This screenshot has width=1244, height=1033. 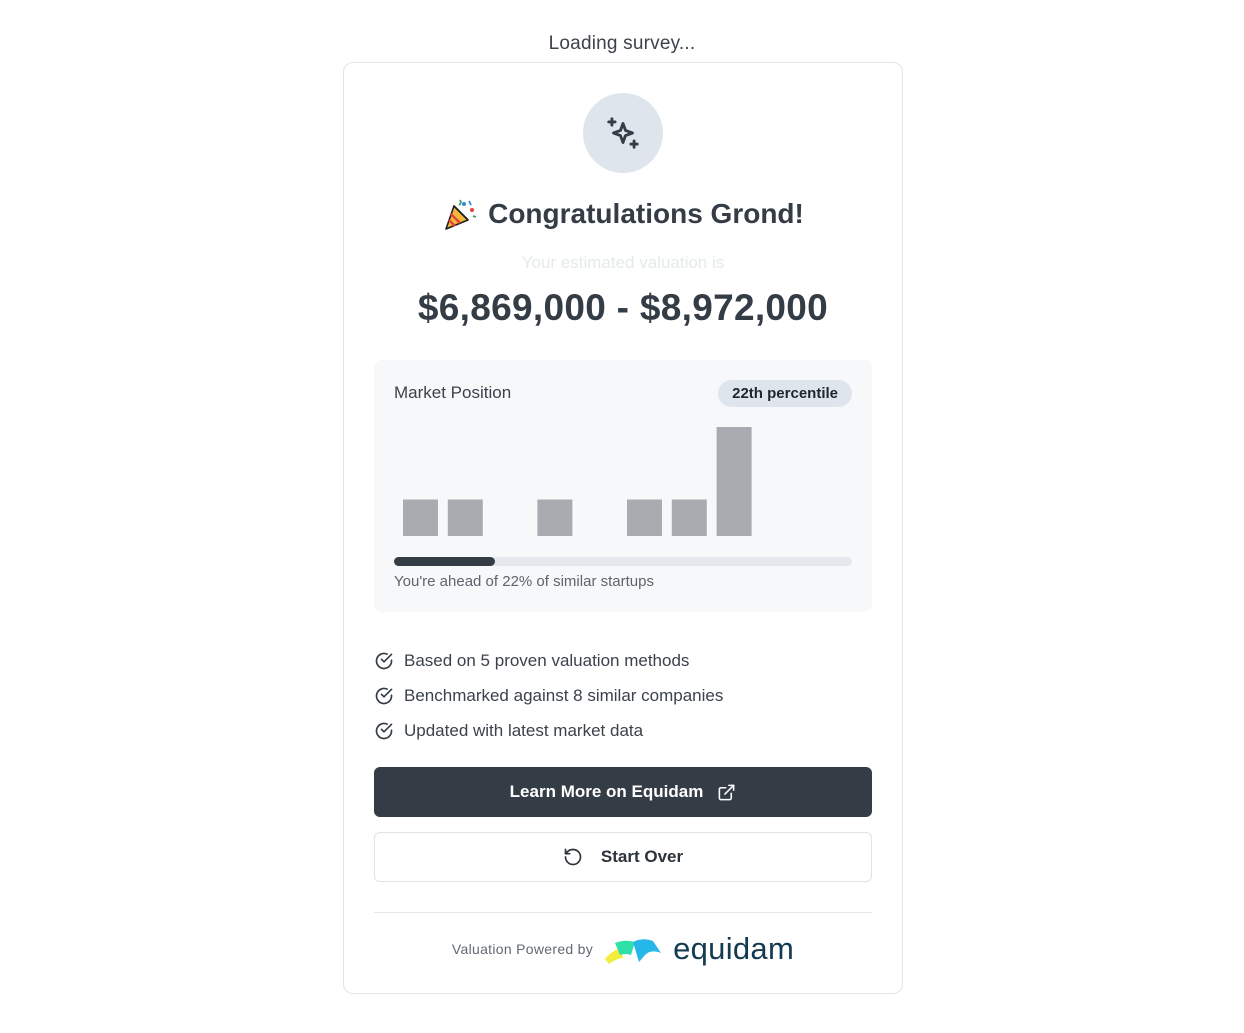 I want to click on percentile-progress-track, so click(x=623, y=561).